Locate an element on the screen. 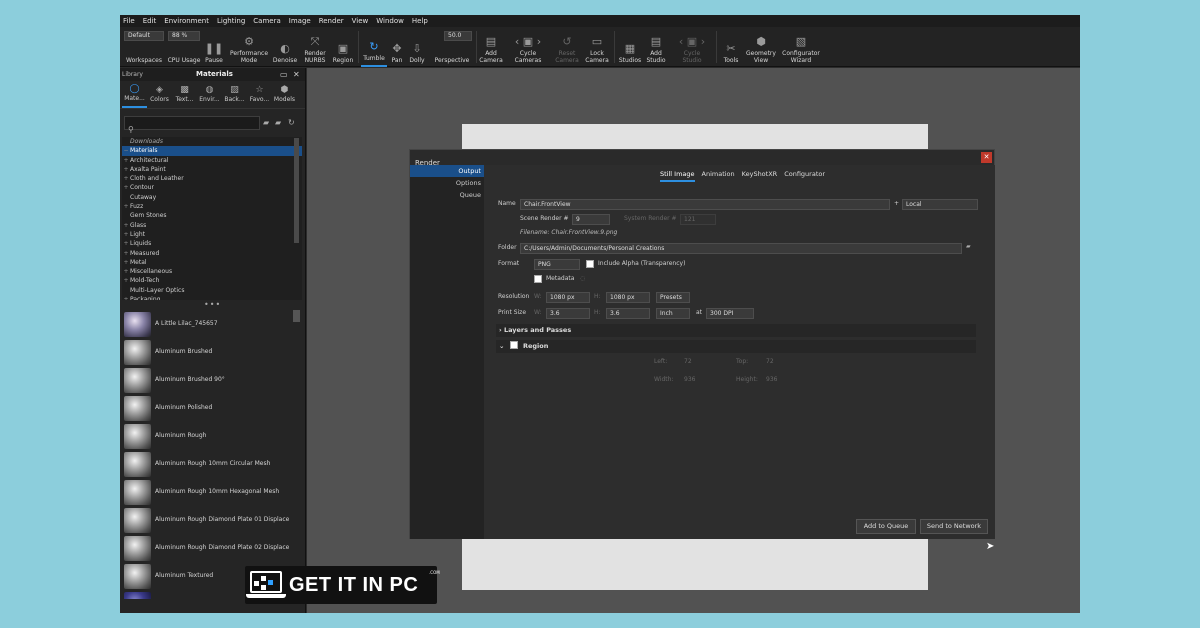 This screenshot has height=628, width=1200. scene-render-field: 9 is located at coordinates (591, 219).